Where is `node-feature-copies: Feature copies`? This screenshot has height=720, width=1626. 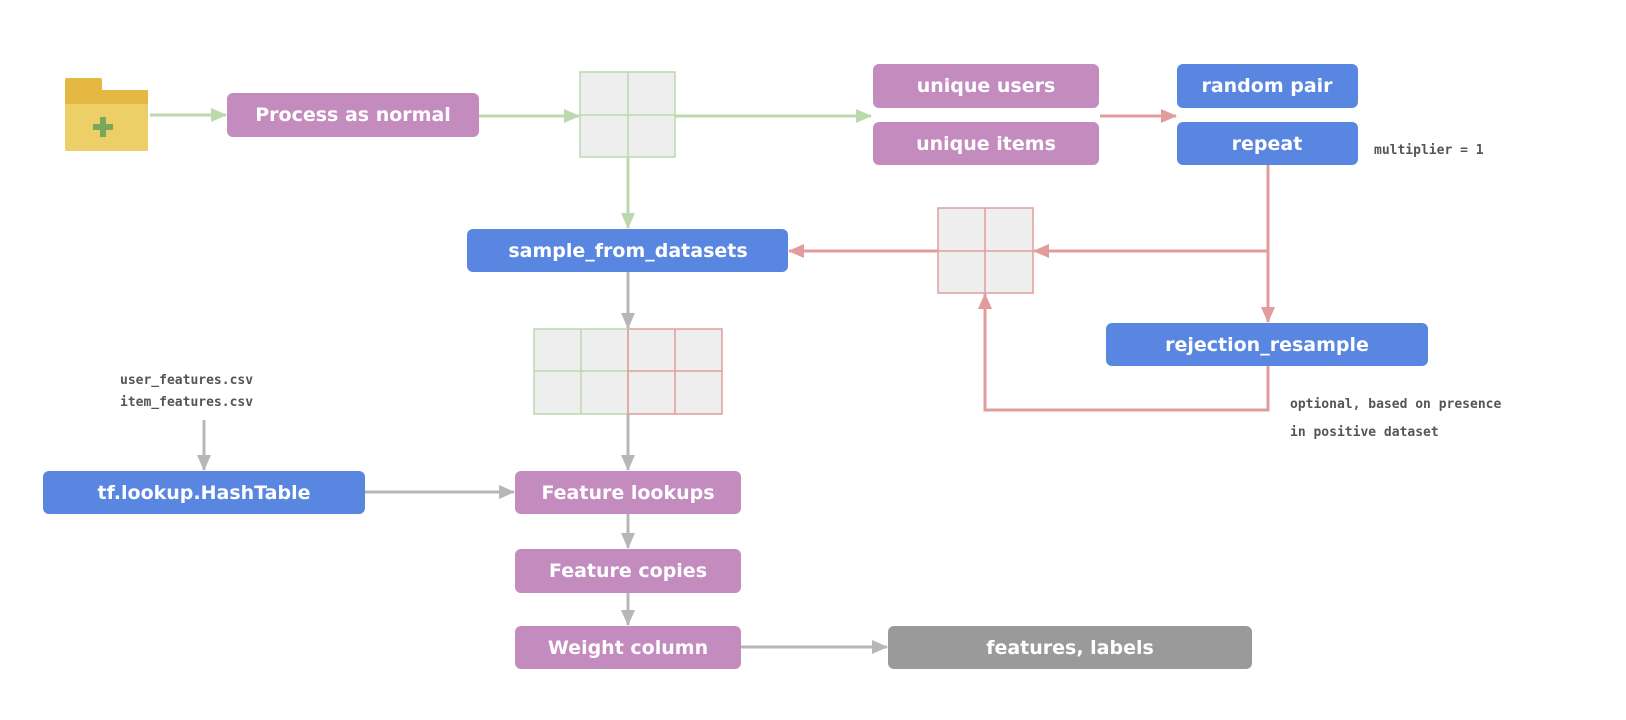
node-feature-copies: Feature copies is located at coordinates (628, 571).